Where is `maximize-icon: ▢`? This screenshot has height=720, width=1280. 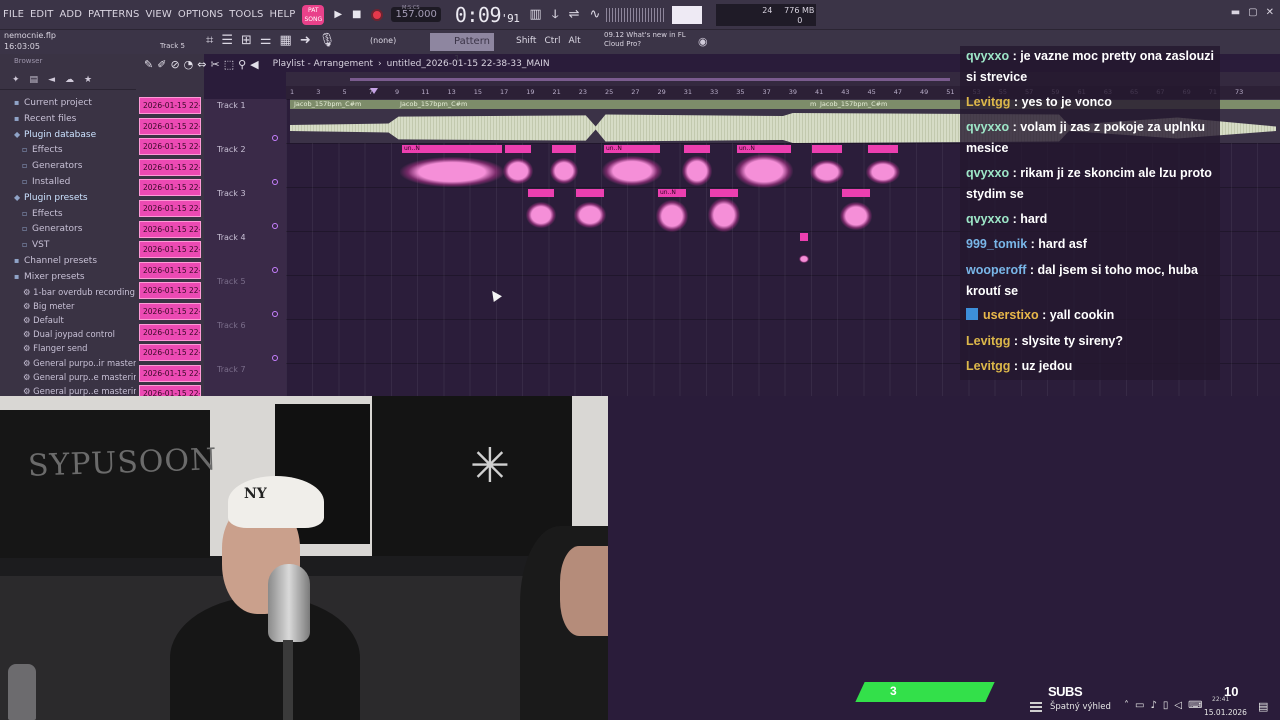
maximize-icon: ▢ is located at coordinates (1252, 12).